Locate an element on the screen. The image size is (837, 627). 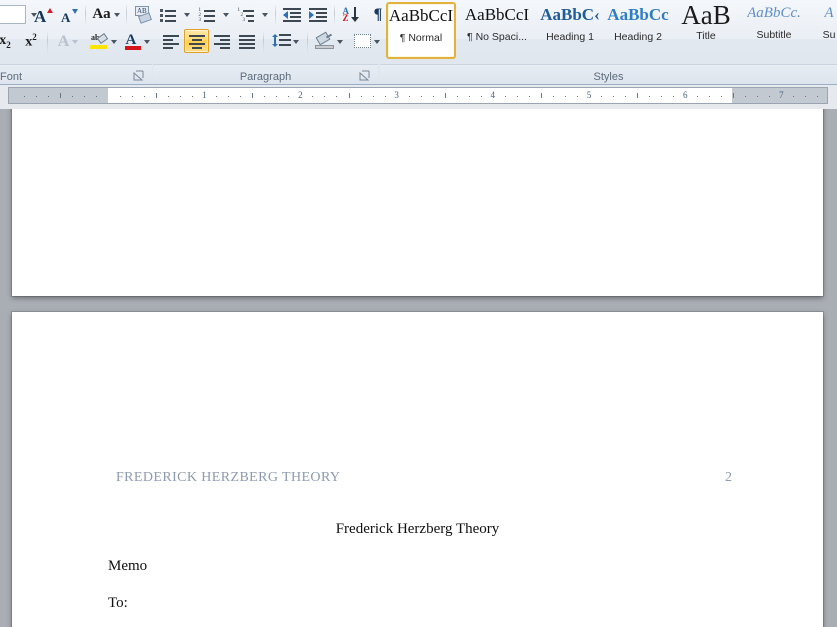
ribbon-group-font: 2 A A Aa is located at coordinates (77, 42).